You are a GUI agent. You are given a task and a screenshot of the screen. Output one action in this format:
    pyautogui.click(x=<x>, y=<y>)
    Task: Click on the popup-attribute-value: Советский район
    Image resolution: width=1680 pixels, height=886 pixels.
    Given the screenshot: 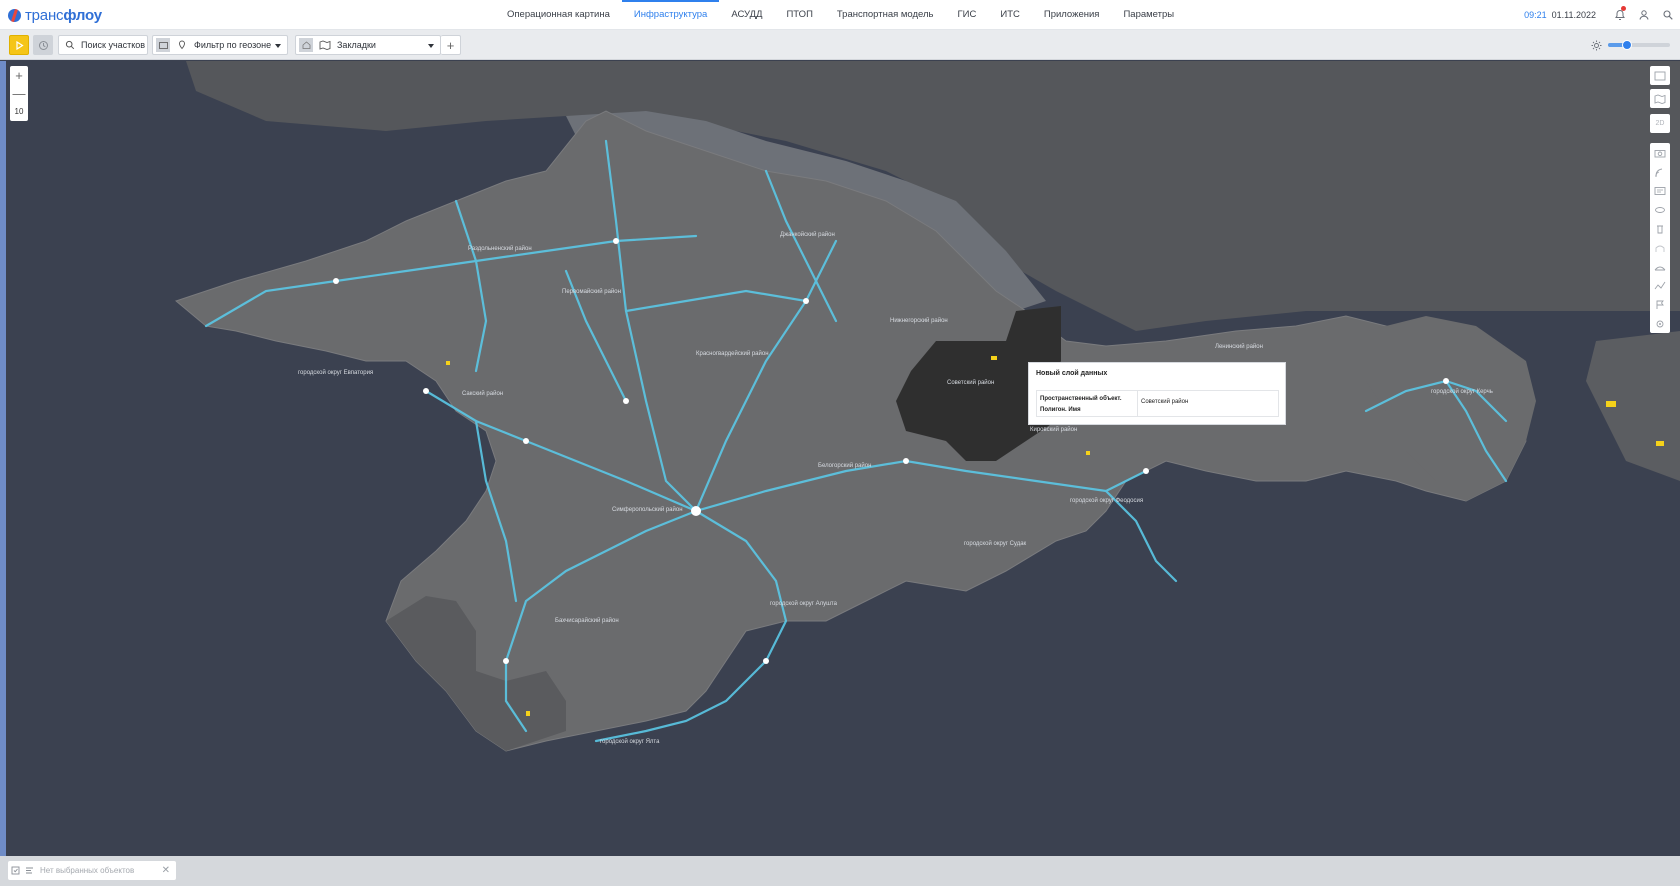 What is the action you would take?
    pyautogui.click(x=1165, y=402)
    